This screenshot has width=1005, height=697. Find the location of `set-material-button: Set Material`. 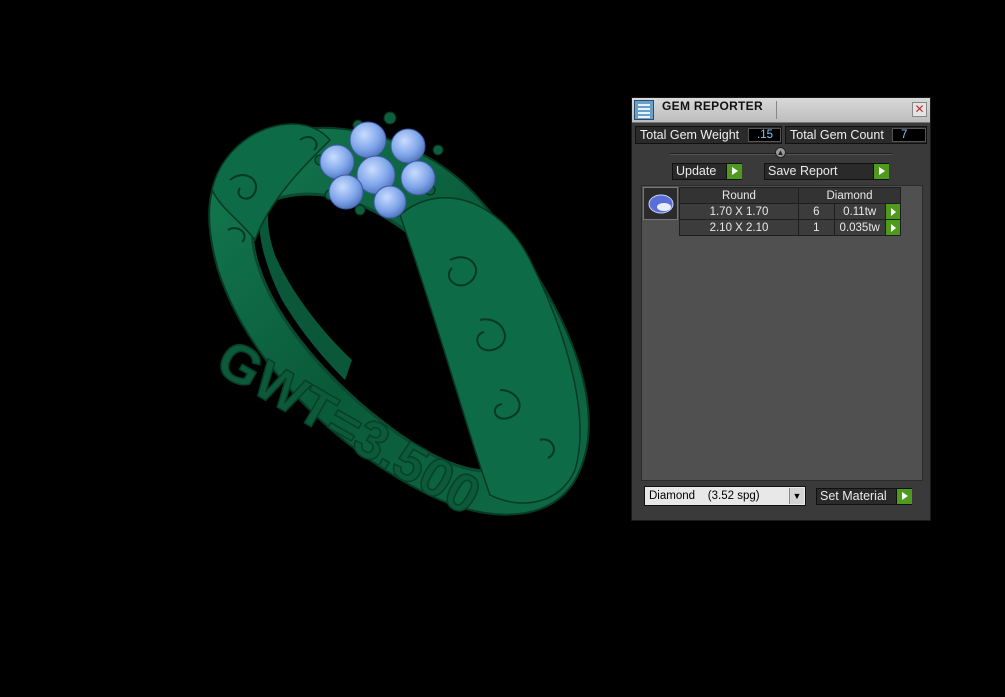

set-material-button: Set Material is located at coordinates (864, 496).